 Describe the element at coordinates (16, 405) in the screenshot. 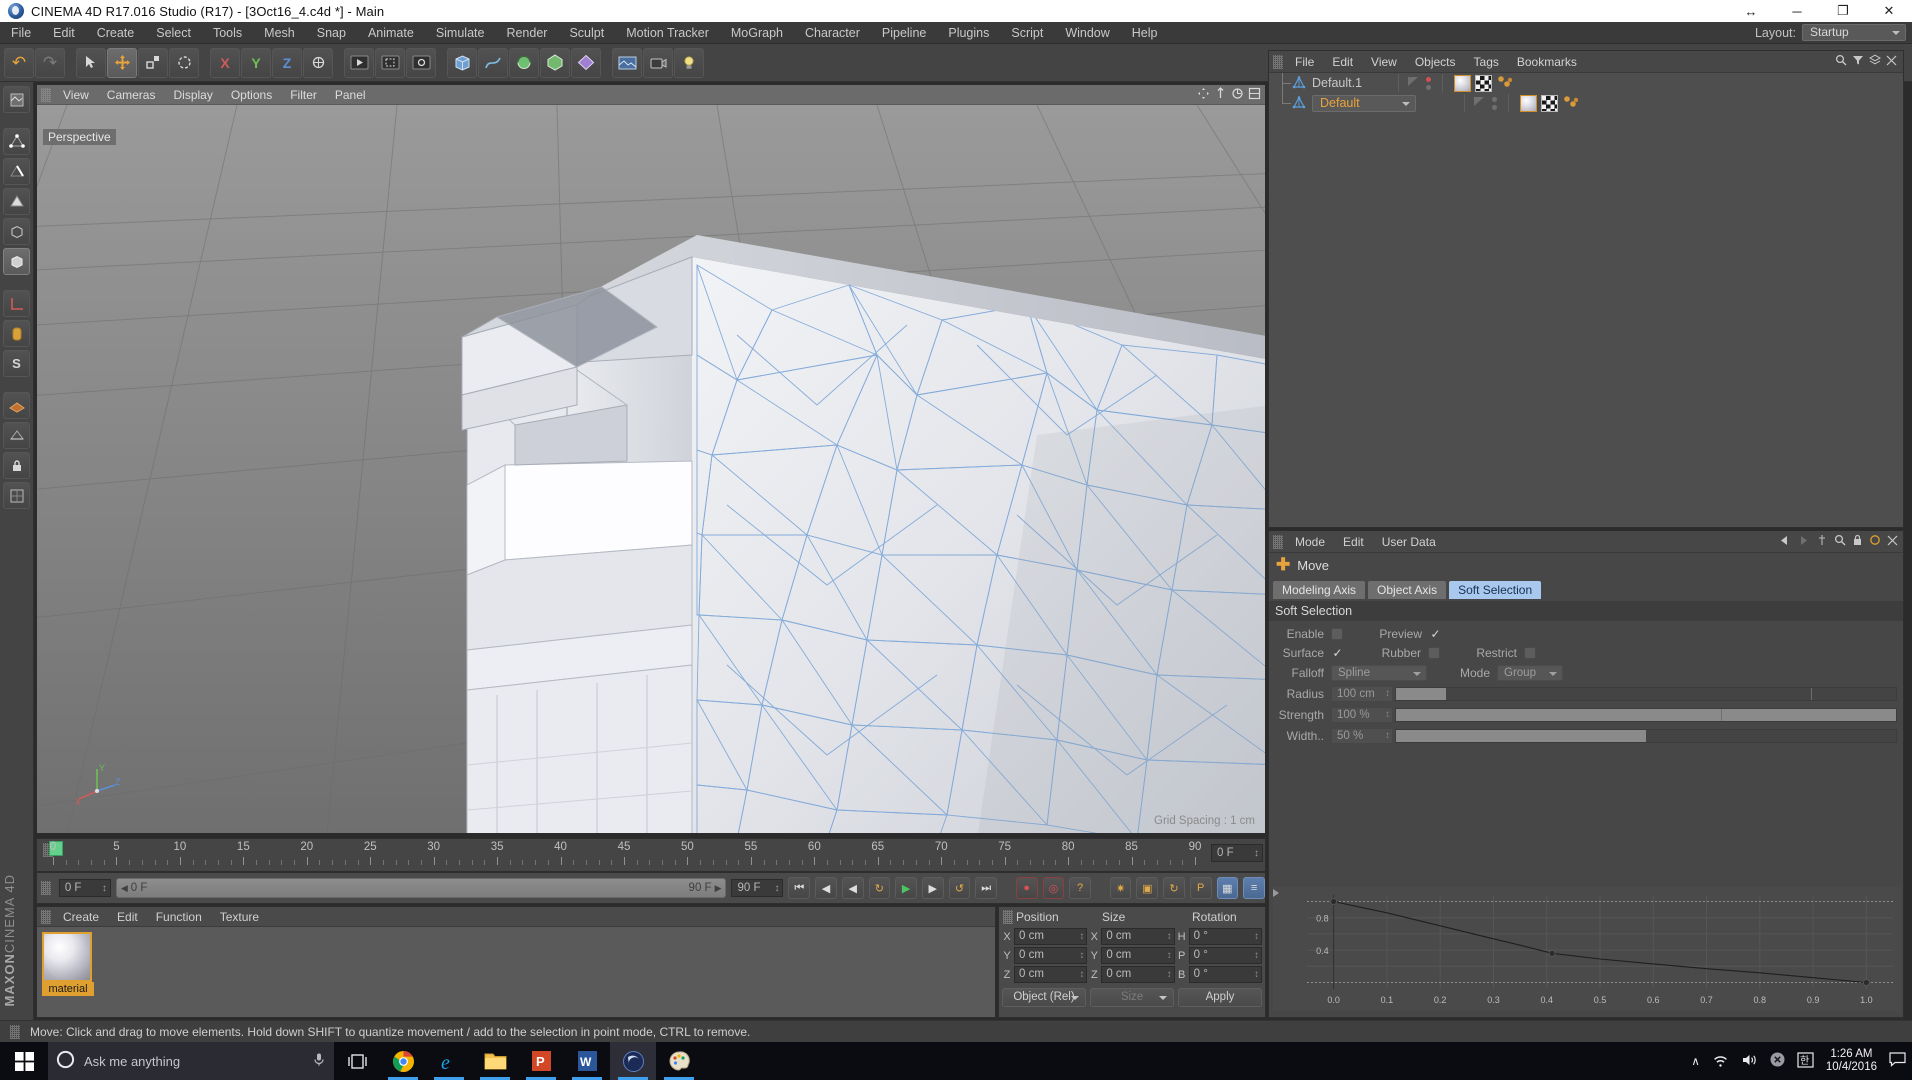

I see `workplane-button` at that location.